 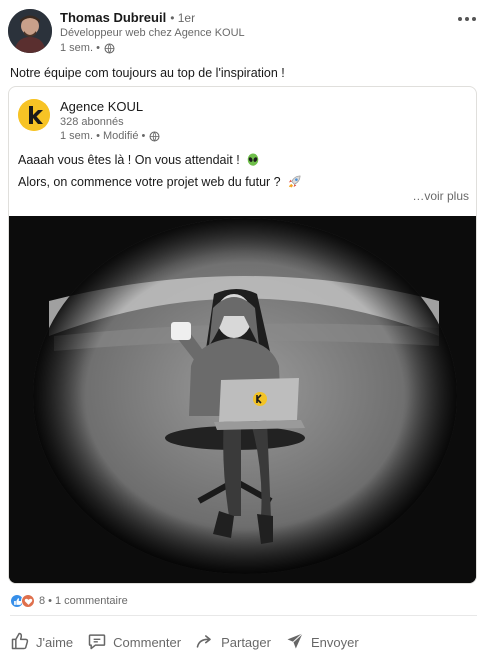 I want to click on author-avatar, so click(x=30, y=31).